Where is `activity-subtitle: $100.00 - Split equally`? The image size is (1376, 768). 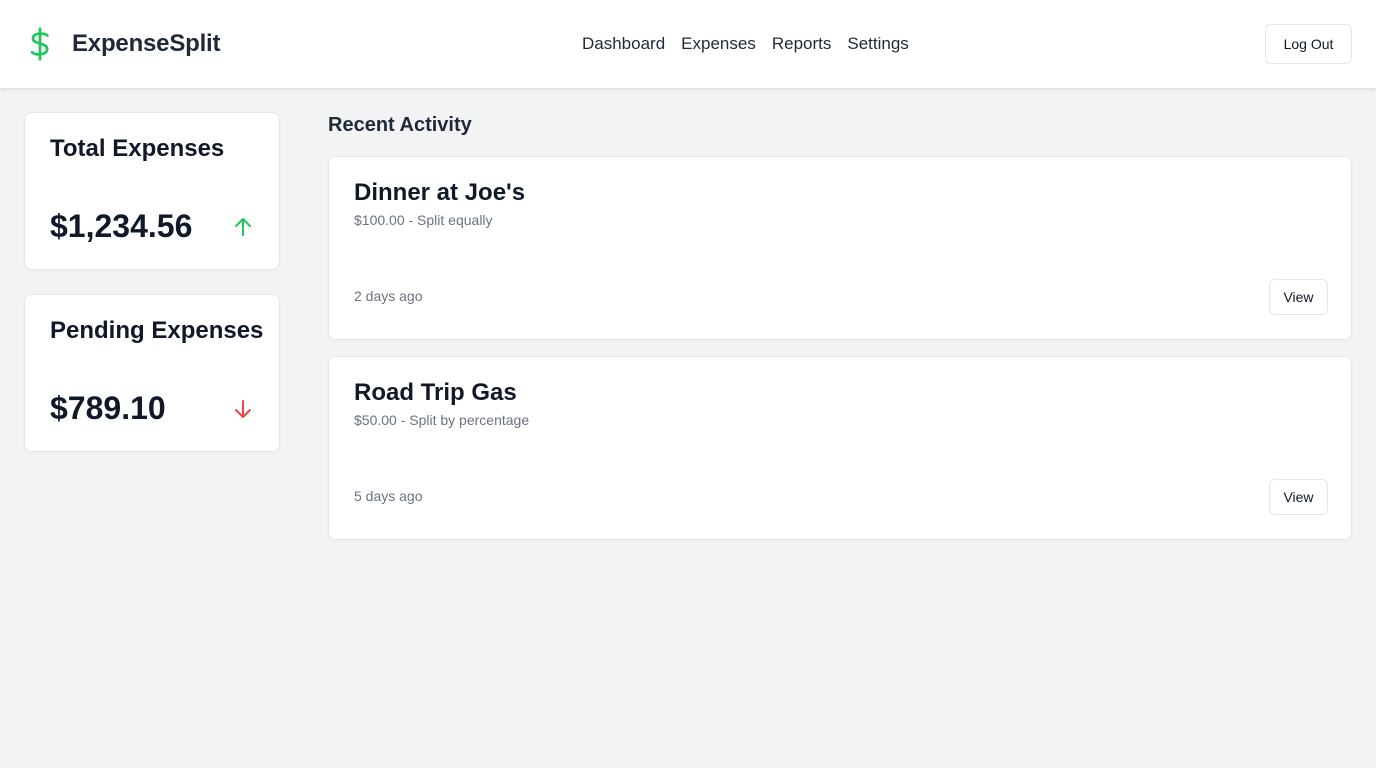 activity-subtitle: $100.00 - Split equally is located at coordinates (423, 220).